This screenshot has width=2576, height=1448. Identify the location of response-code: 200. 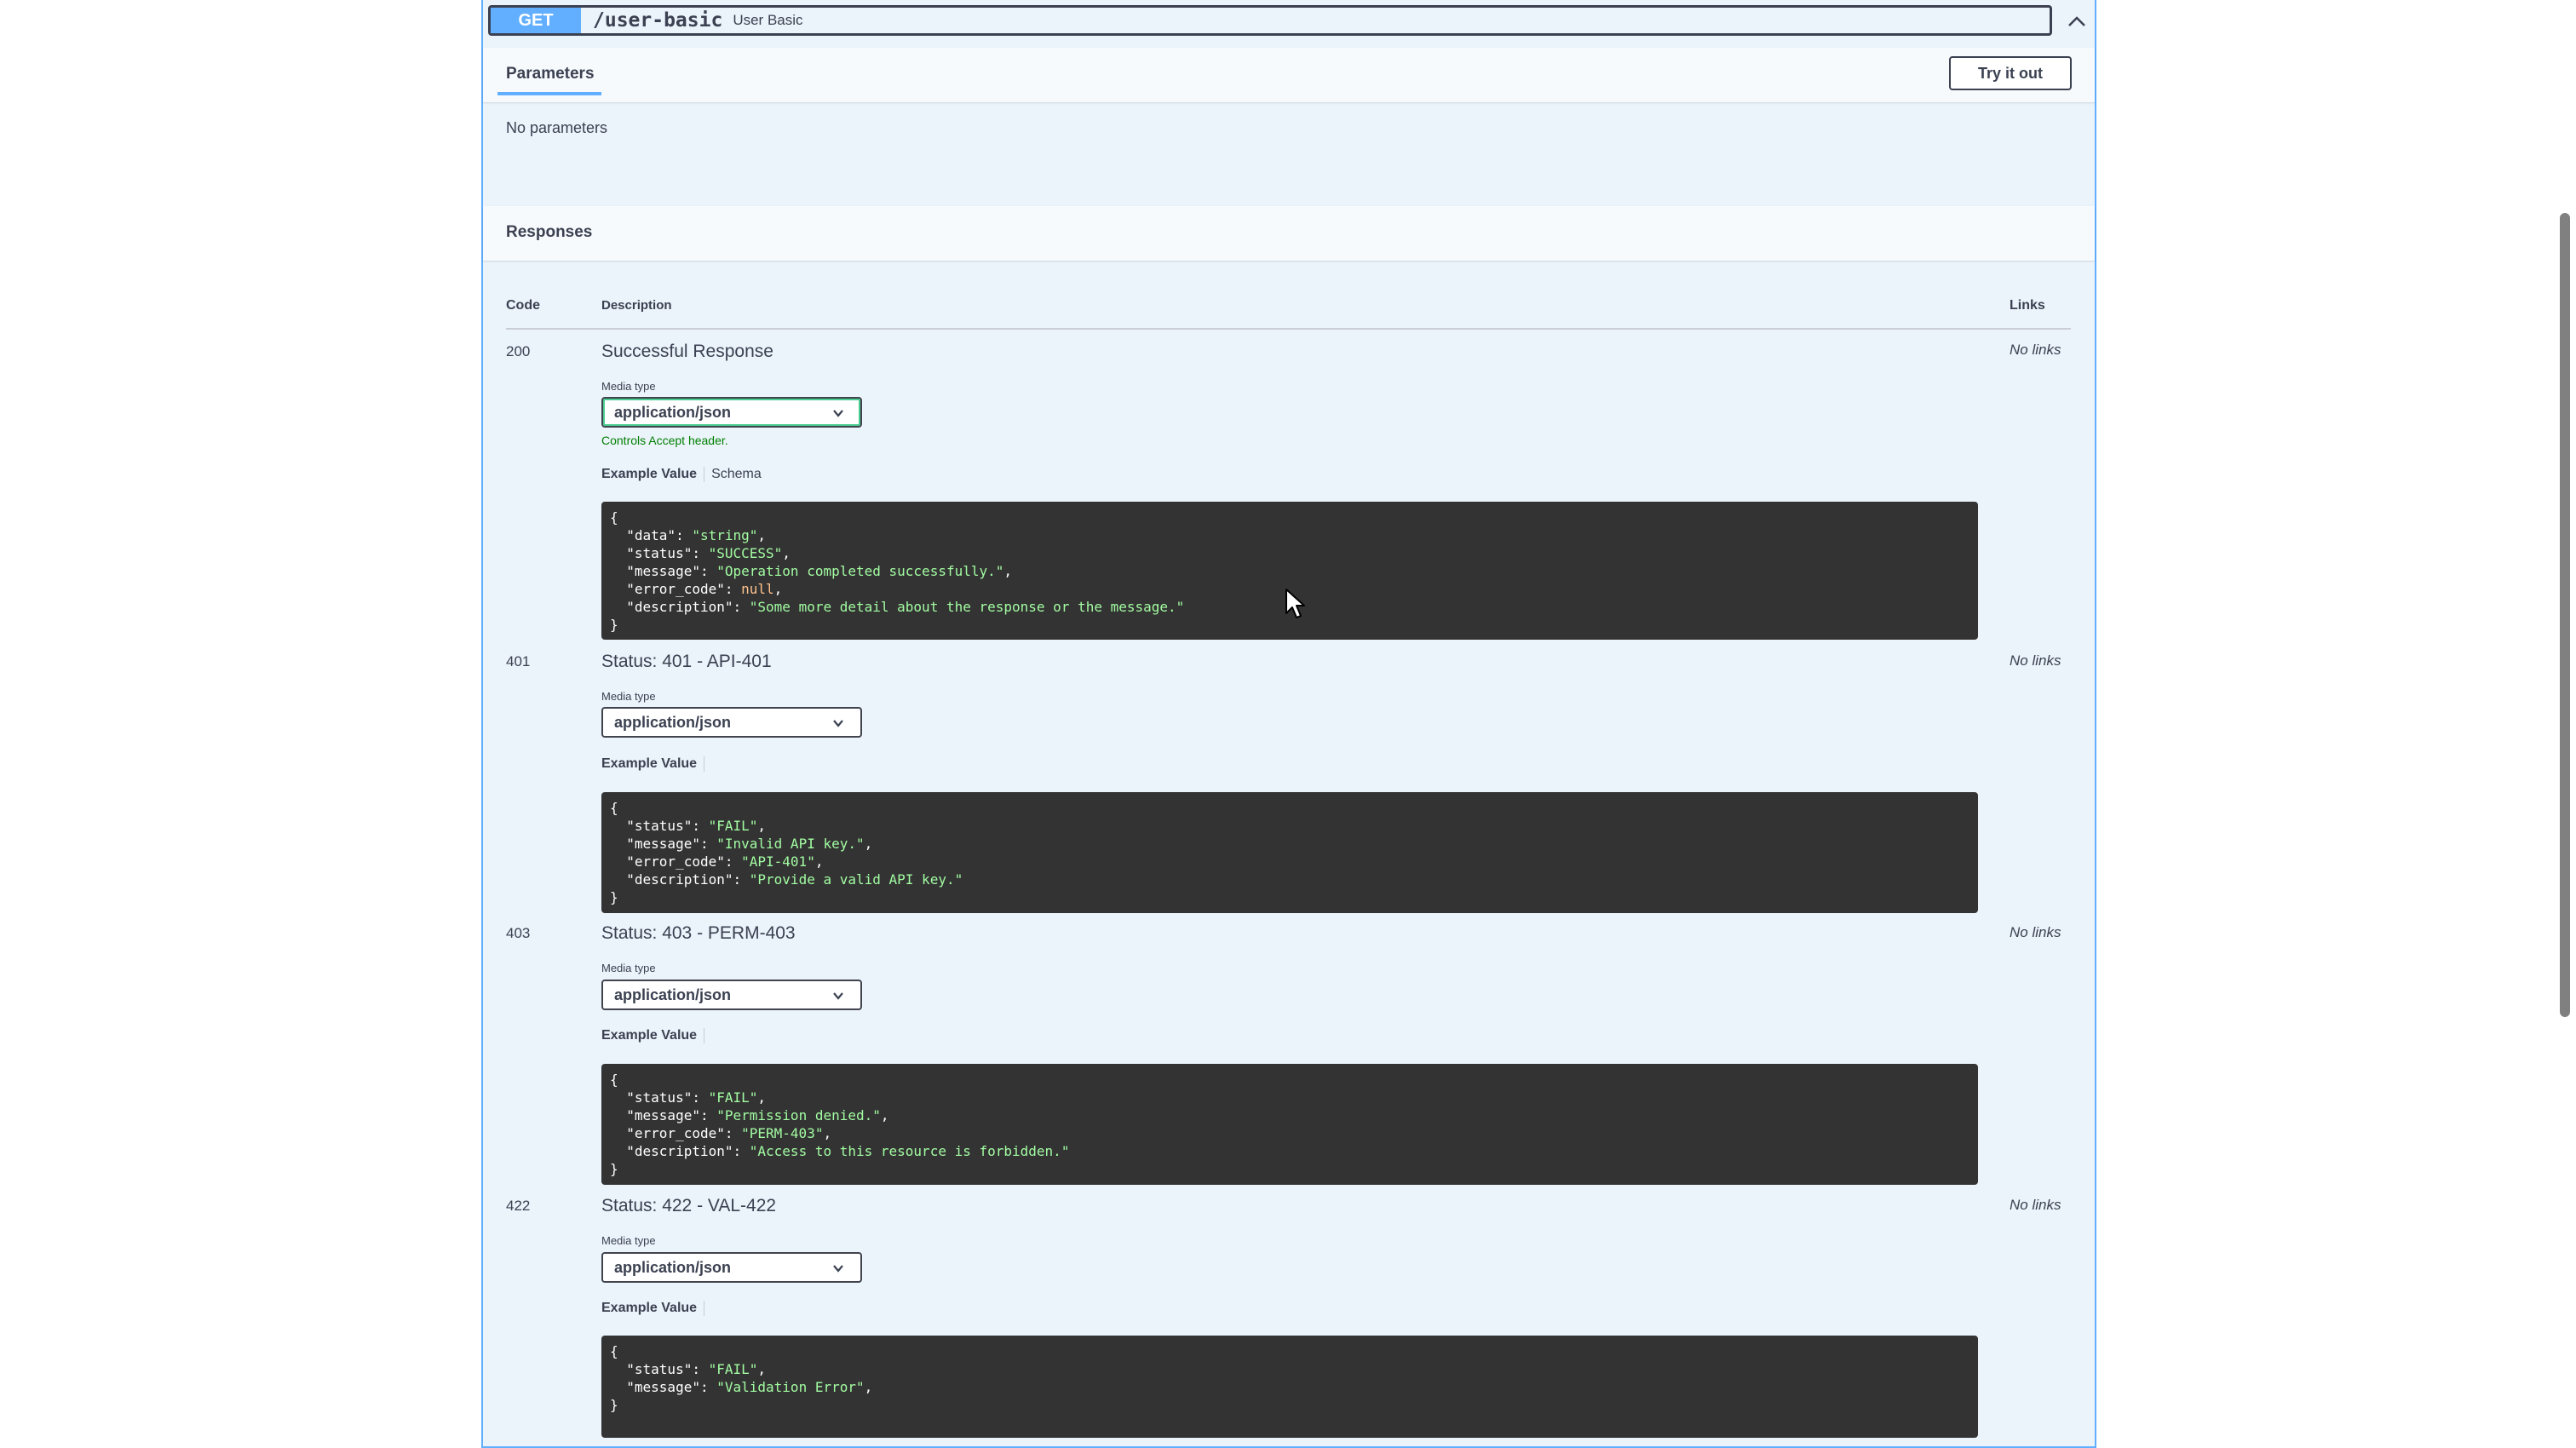
(519, 351).